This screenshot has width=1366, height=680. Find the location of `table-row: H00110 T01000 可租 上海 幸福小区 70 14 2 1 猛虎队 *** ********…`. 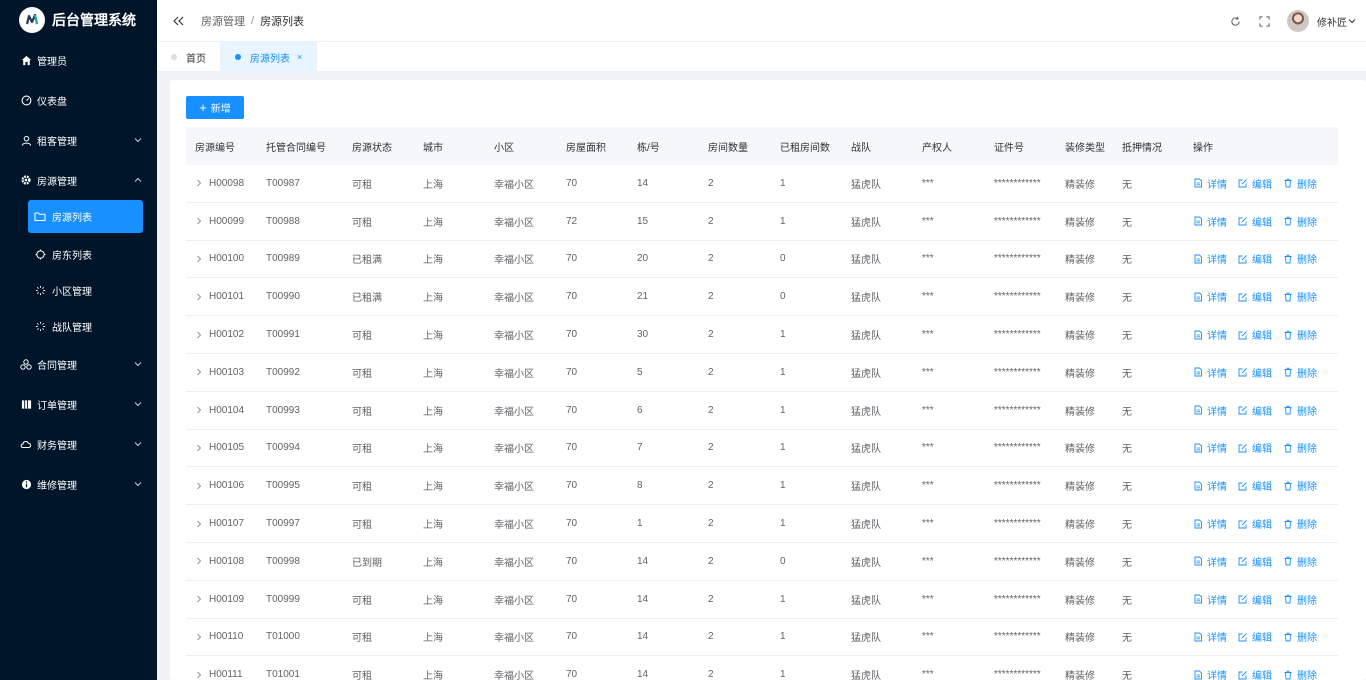

table-row: H00110 T01000 可租 上海 幸福小区 70 14 2 1 猛虎队 *** ********… is located at coordinates (762, 638).